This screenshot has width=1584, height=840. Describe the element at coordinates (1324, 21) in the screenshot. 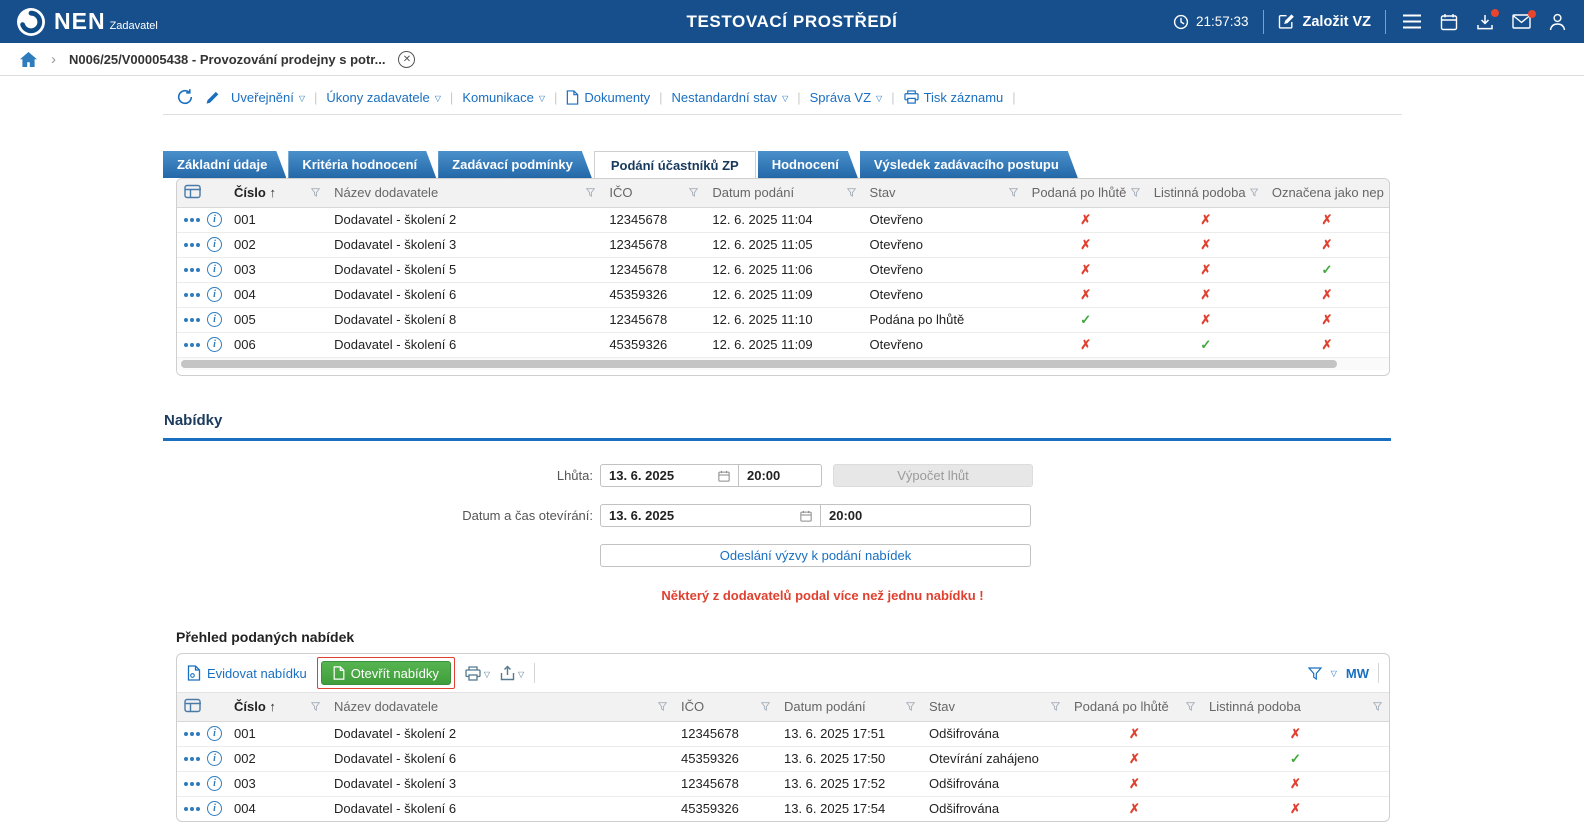

I see `create-vz-button: Založit VZ` at that location.